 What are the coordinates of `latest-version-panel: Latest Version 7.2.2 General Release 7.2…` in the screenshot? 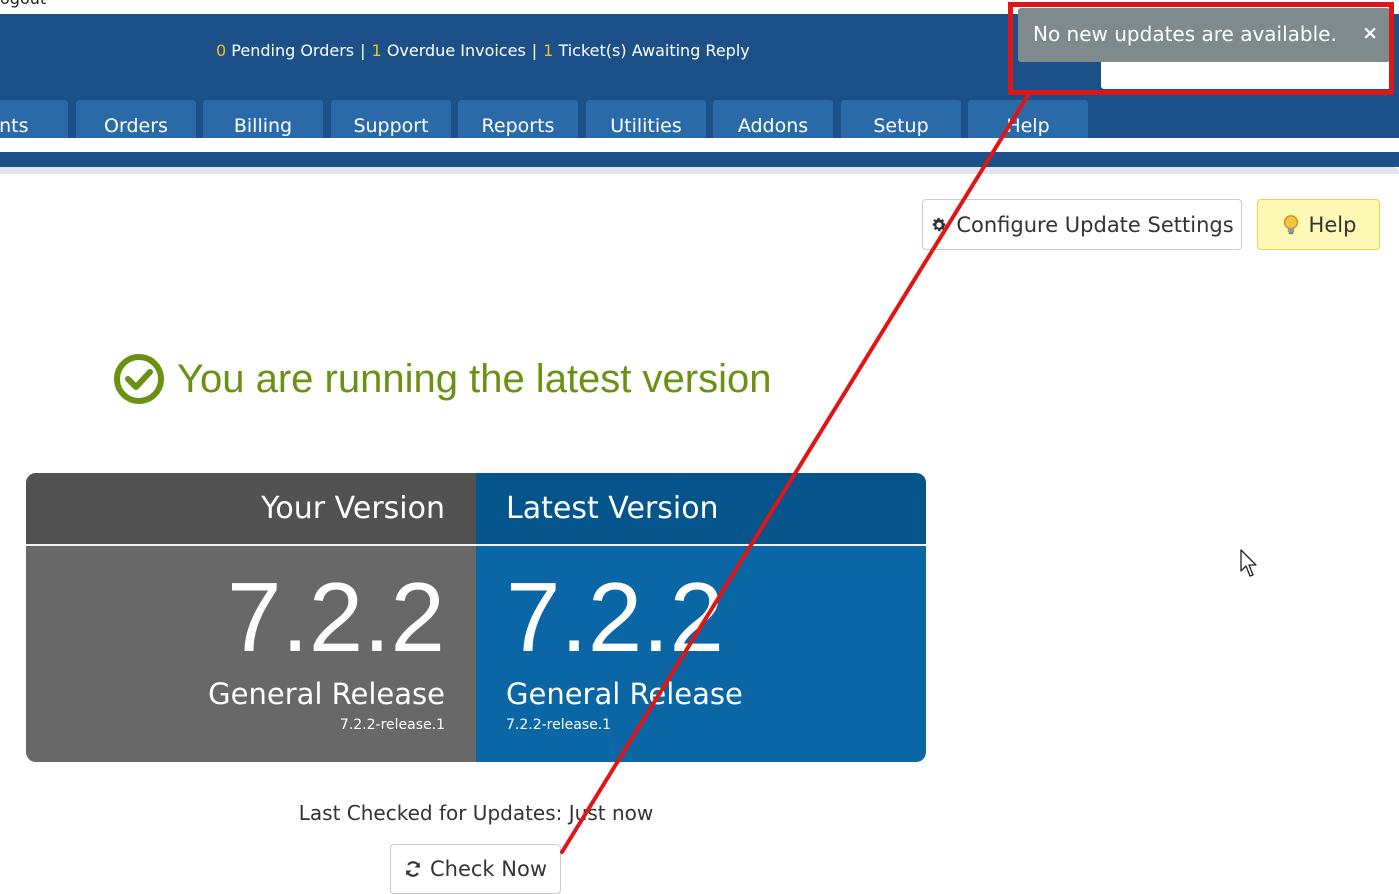 It's located at (701, 617).